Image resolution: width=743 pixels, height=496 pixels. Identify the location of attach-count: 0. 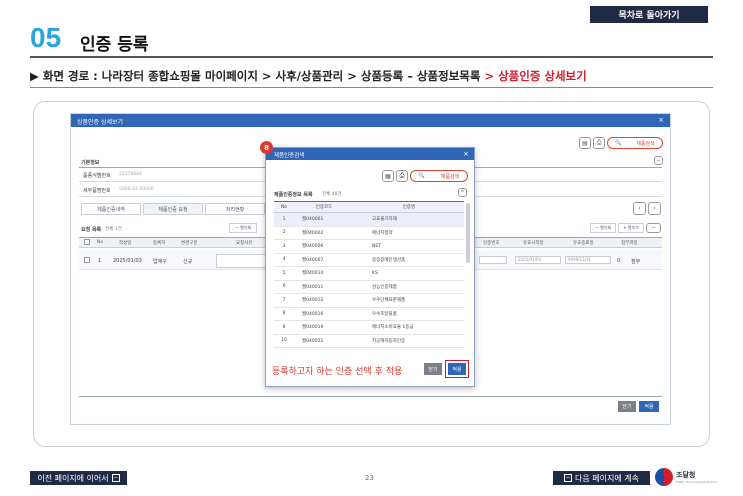
(619, 261).